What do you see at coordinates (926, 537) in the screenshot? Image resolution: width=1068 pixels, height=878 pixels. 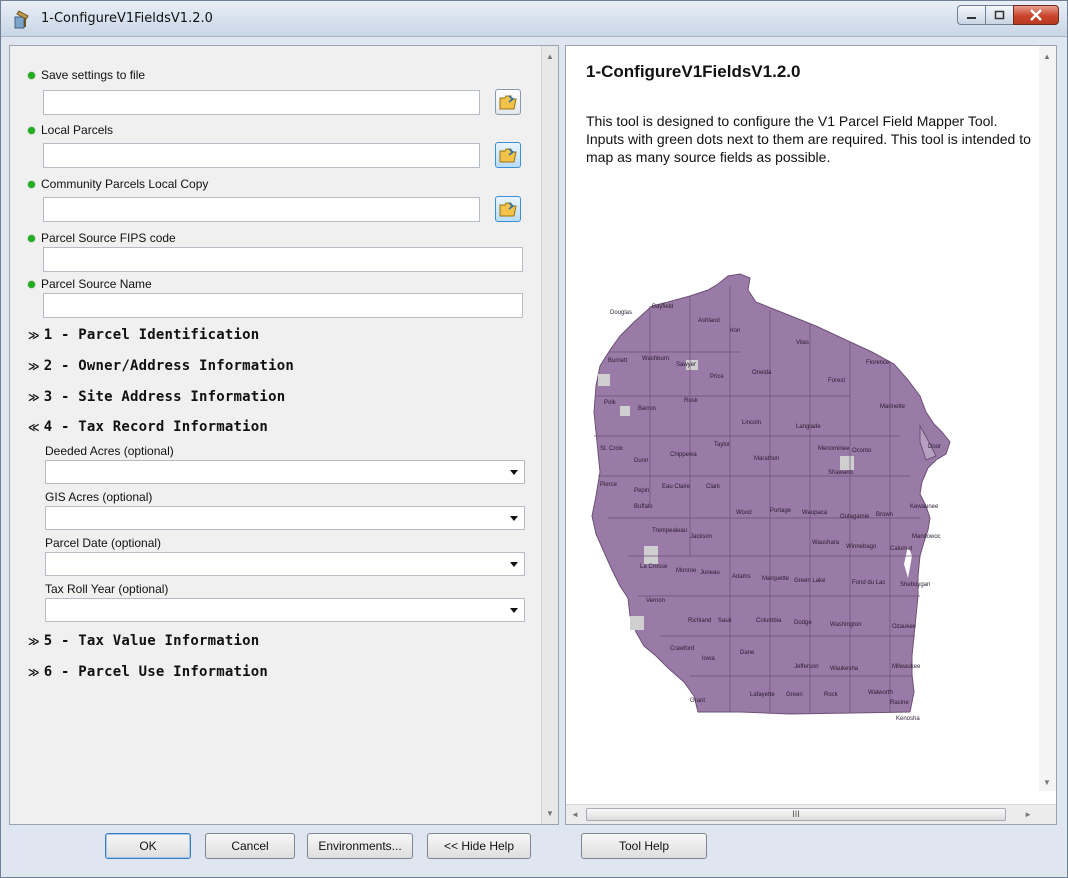 I see `county-label: Manitowoc` at bounding box center [926, 537].